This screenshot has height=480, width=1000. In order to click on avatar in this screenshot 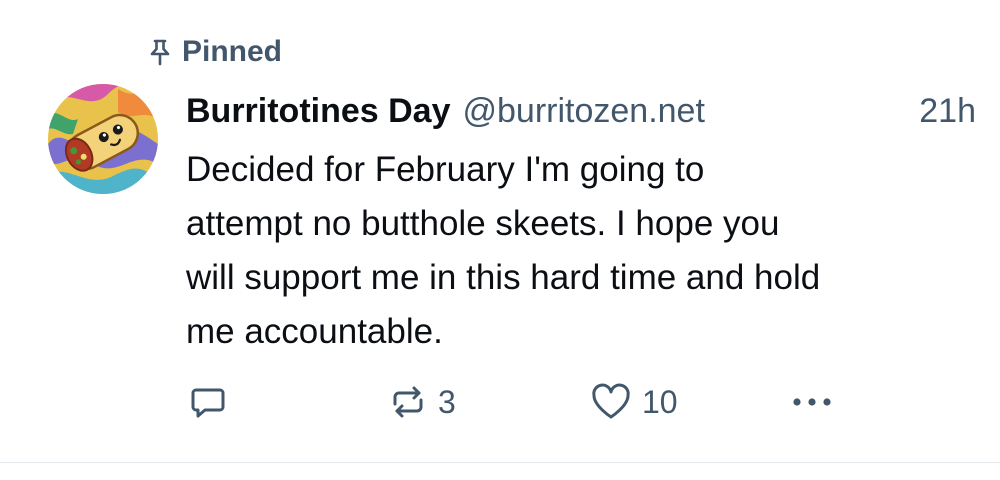, I will do `click(103, 139)`.